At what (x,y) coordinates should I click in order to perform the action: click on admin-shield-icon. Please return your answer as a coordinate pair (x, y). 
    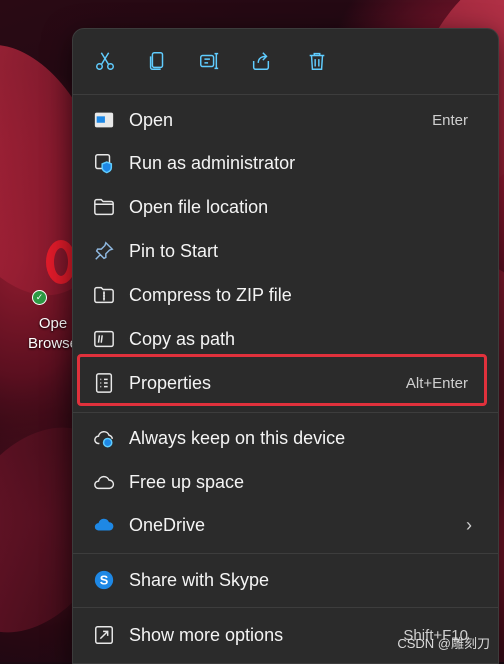
    Looking at the image, I should click on (104, 163).